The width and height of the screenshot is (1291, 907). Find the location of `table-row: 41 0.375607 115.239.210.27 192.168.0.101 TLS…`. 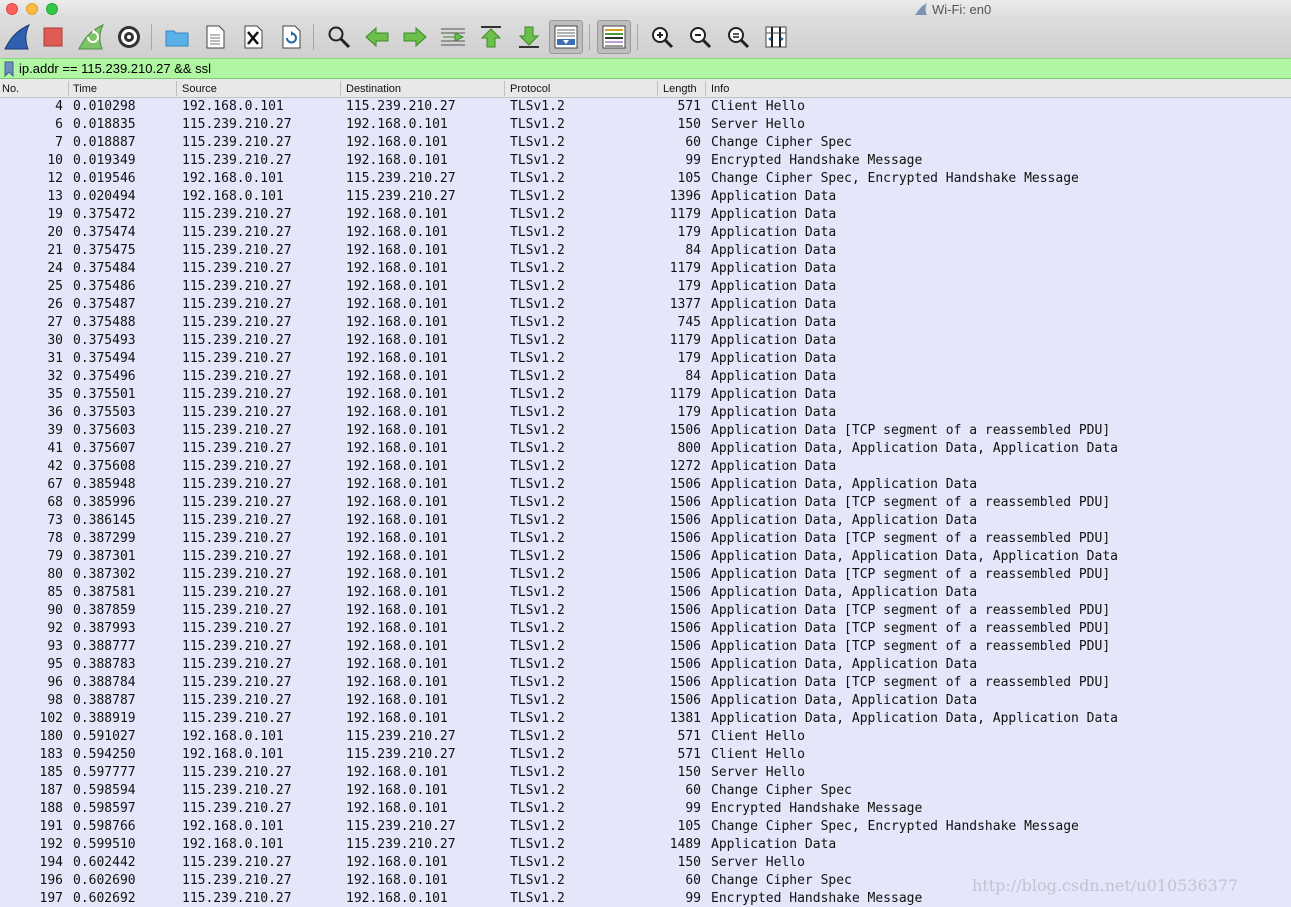

table-row: 41 0.375607 115.239.210.27 192.168.0.101 TLS… is located at coordinates (645, 449).